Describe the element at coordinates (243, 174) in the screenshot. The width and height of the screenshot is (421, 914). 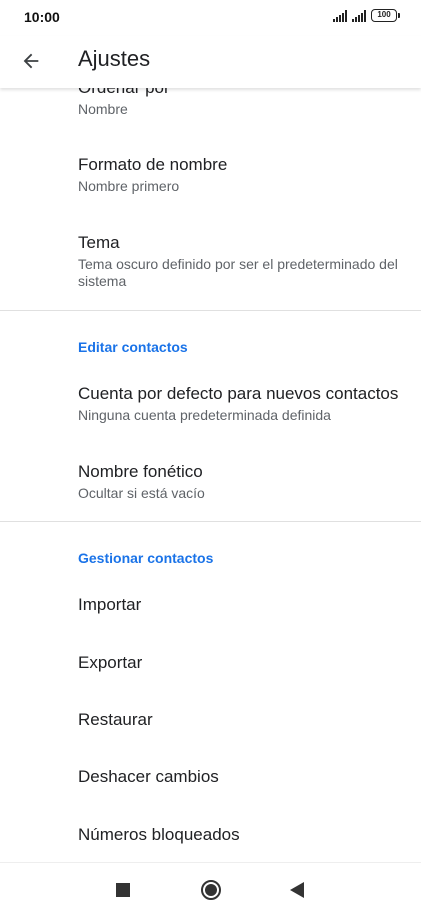
I see `setting-formato-nombre: Formato de nombre Nombre primero` at that location.